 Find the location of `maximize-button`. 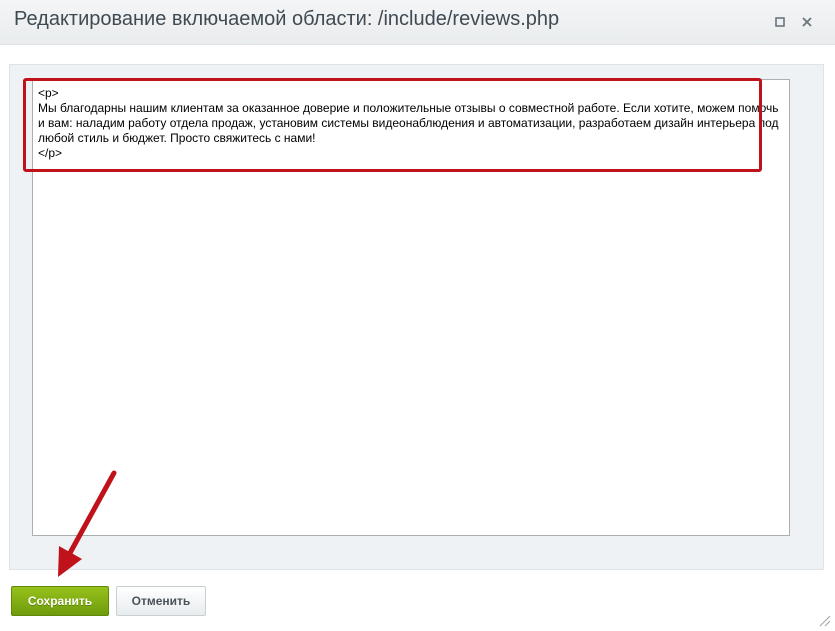

maximize-button is located at coordinates (780, 22).